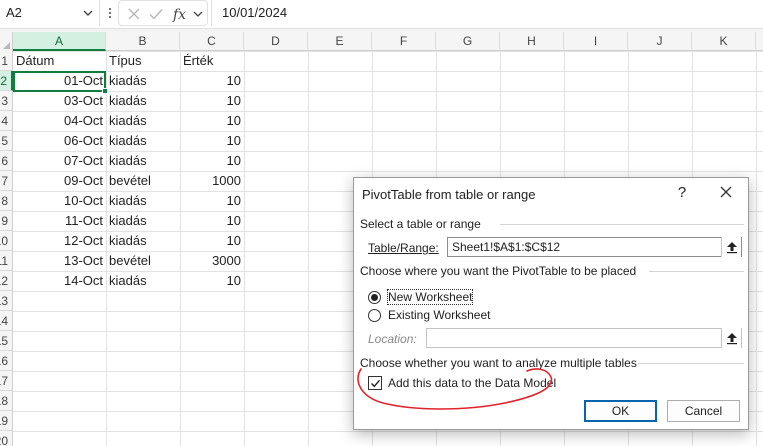 This screenshot has width=763, height=446. I want to click on row-header-label: 5, so click(4, 140).